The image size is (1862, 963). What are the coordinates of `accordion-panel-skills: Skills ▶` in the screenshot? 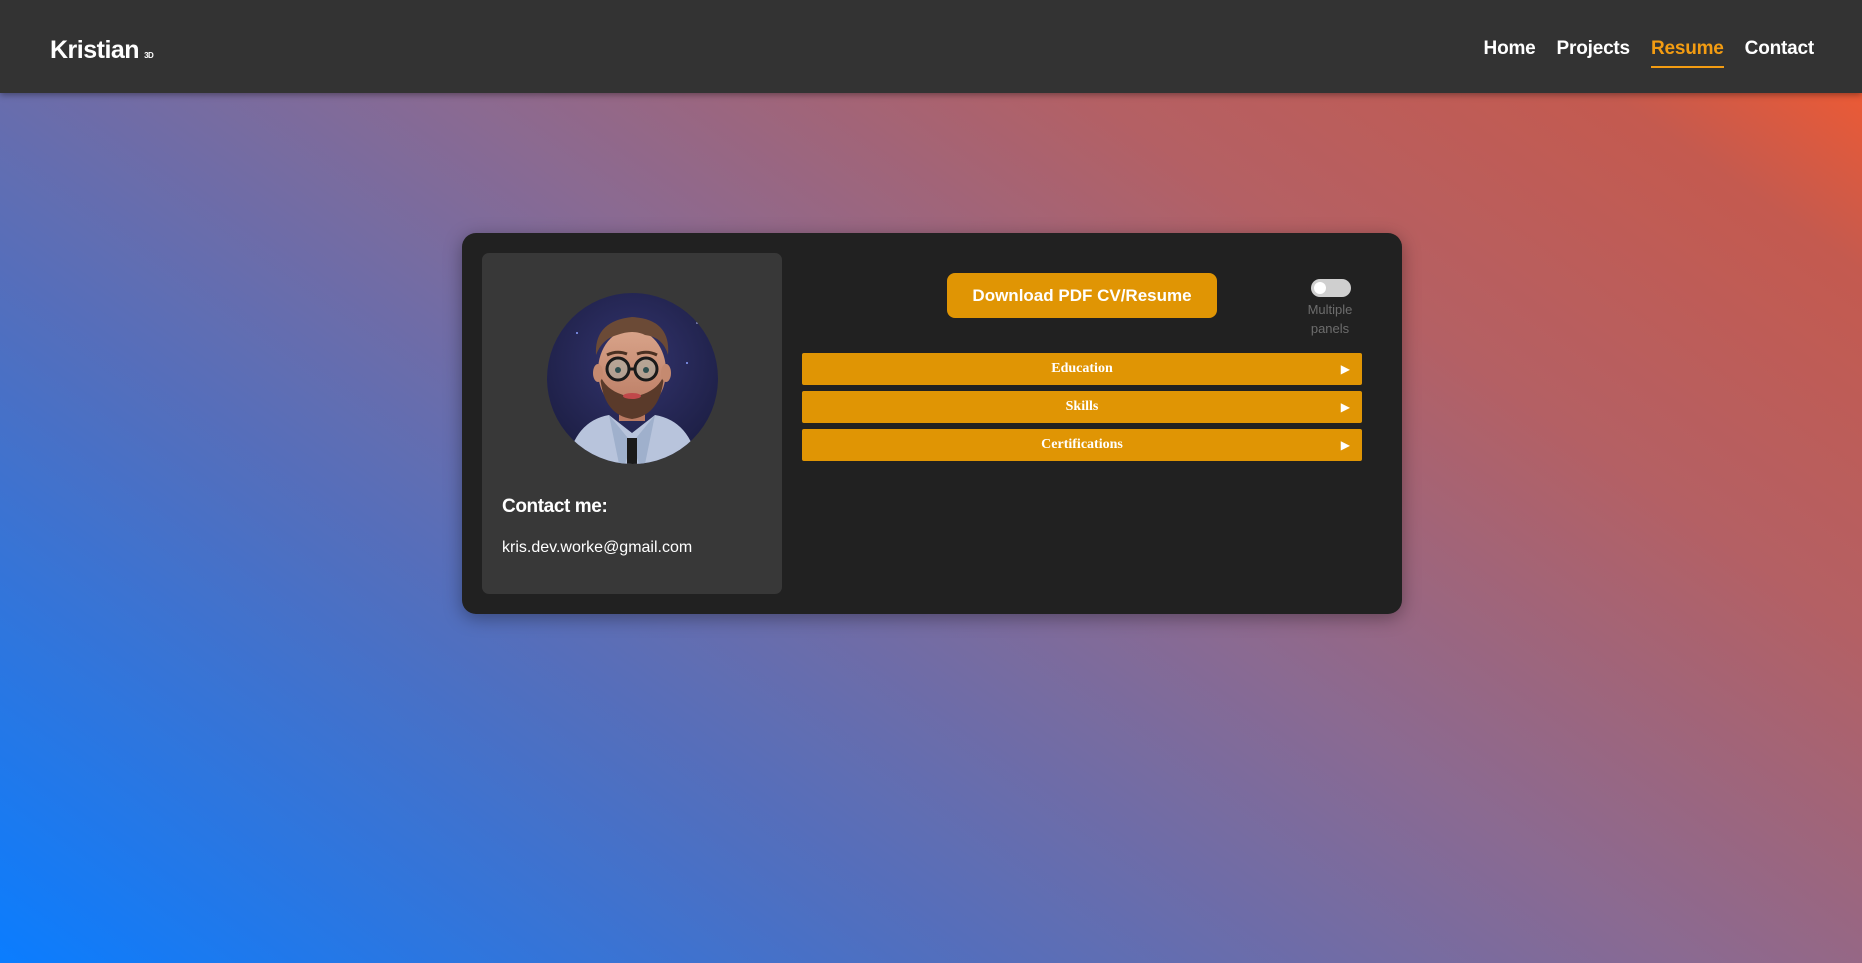 It's located at (1082, 407).